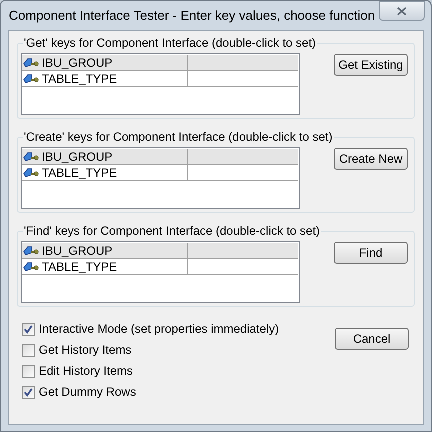 This screenshot has height=432, width=432. Describe the element at coordinates (86, 371) in the screenshot. I see `checkbox-label: Edit History Items` at that location.